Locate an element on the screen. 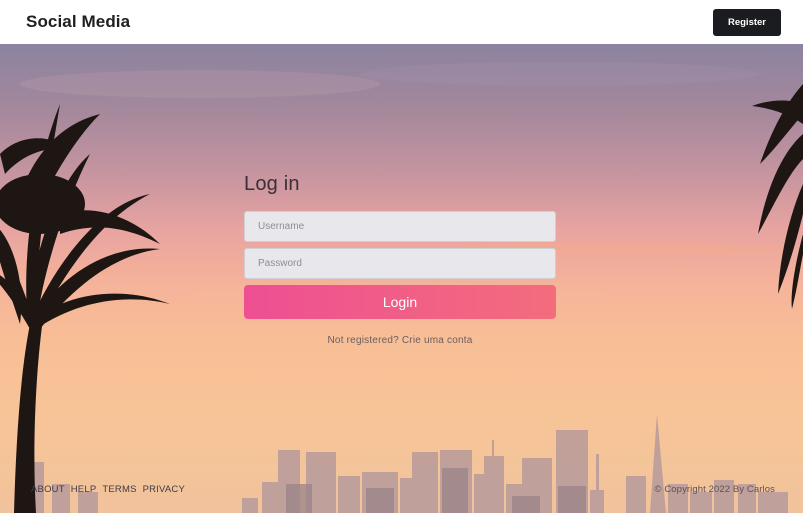 The image size is (803, 513). login-button: Login is located at coordinates (400, 302).